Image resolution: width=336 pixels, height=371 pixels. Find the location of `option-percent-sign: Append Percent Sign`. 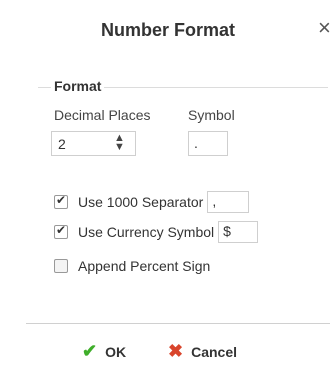

option-percent-sign: Append Percent Sign is located at coordinates (132, 266).